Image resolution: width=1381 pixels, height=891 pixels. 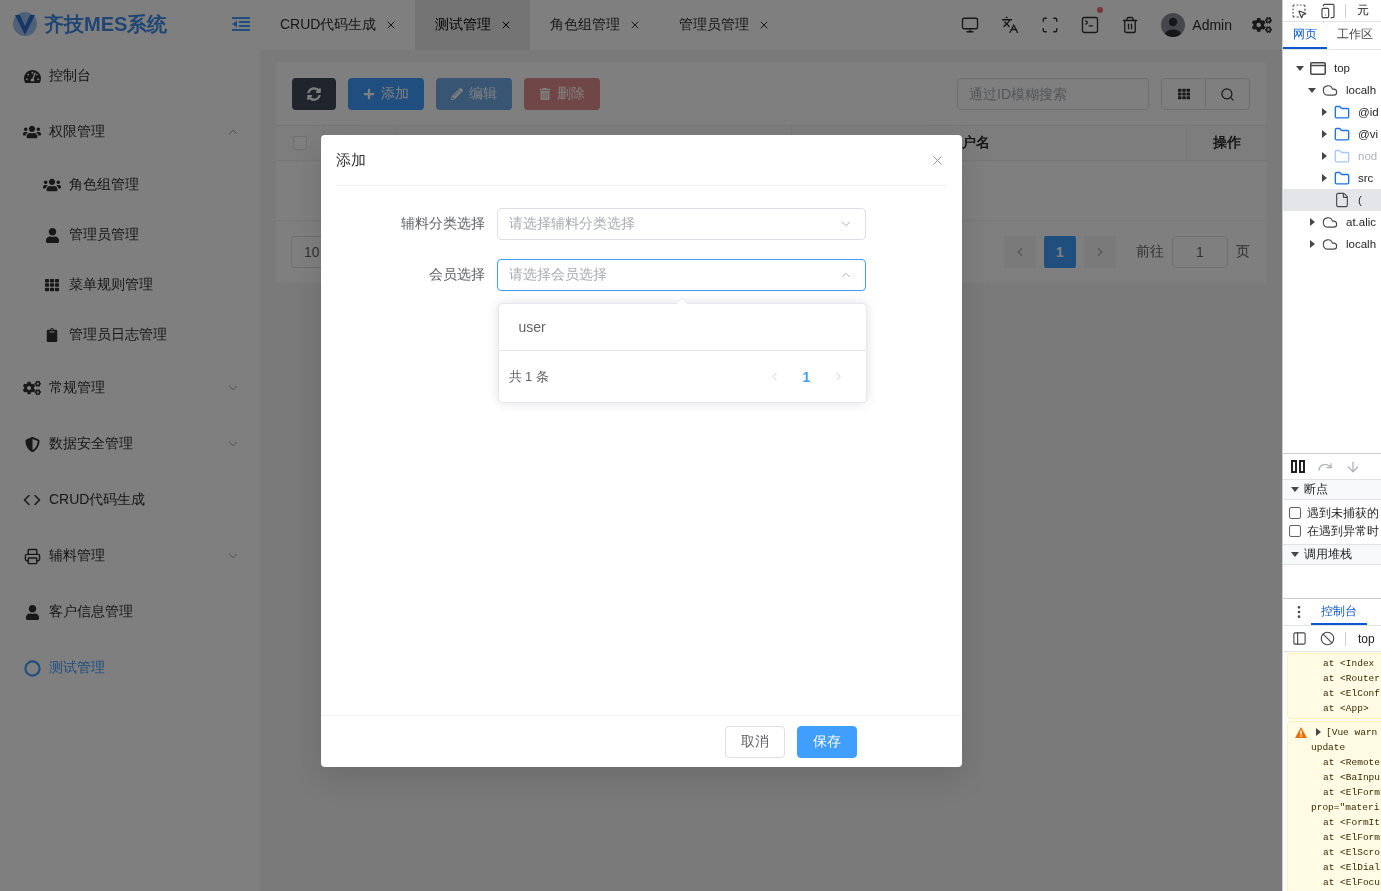 What do you see at coordinates (32, 444) in the screenshot?
I see `shield-icon` at bounding box center [32, 444].